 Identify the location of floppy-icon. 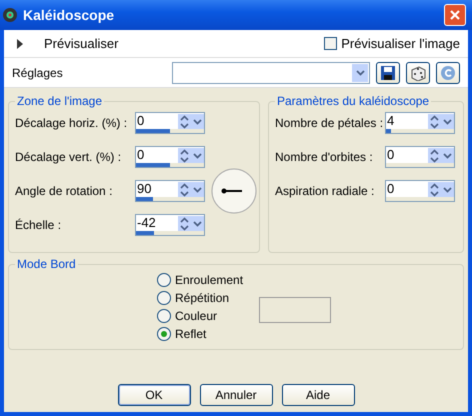
(388, 72).